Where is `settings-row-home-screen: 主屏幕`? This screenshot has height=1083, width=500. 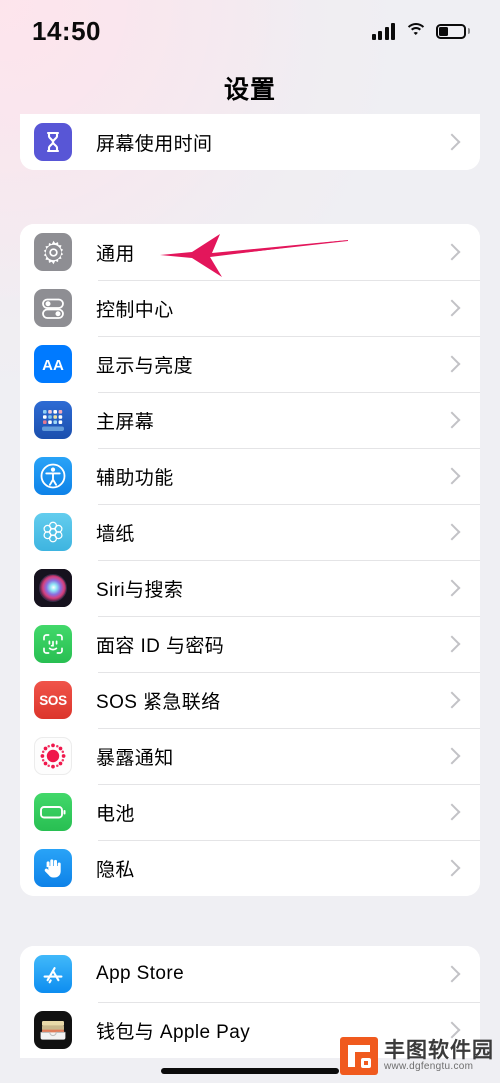 settings-row-home-screen: 主屏幕 is located at coordinates (250, 420).